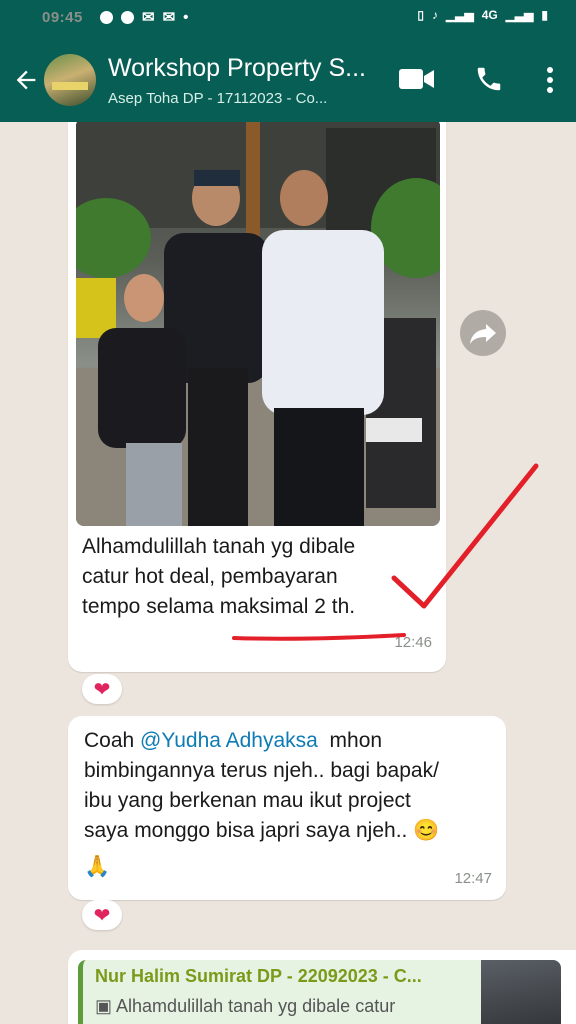 The image size is (576, 1024). Describe the element at coordinates (460, 15) in the screenshot. I see `signal-icon: ▁▃▅` at that location.